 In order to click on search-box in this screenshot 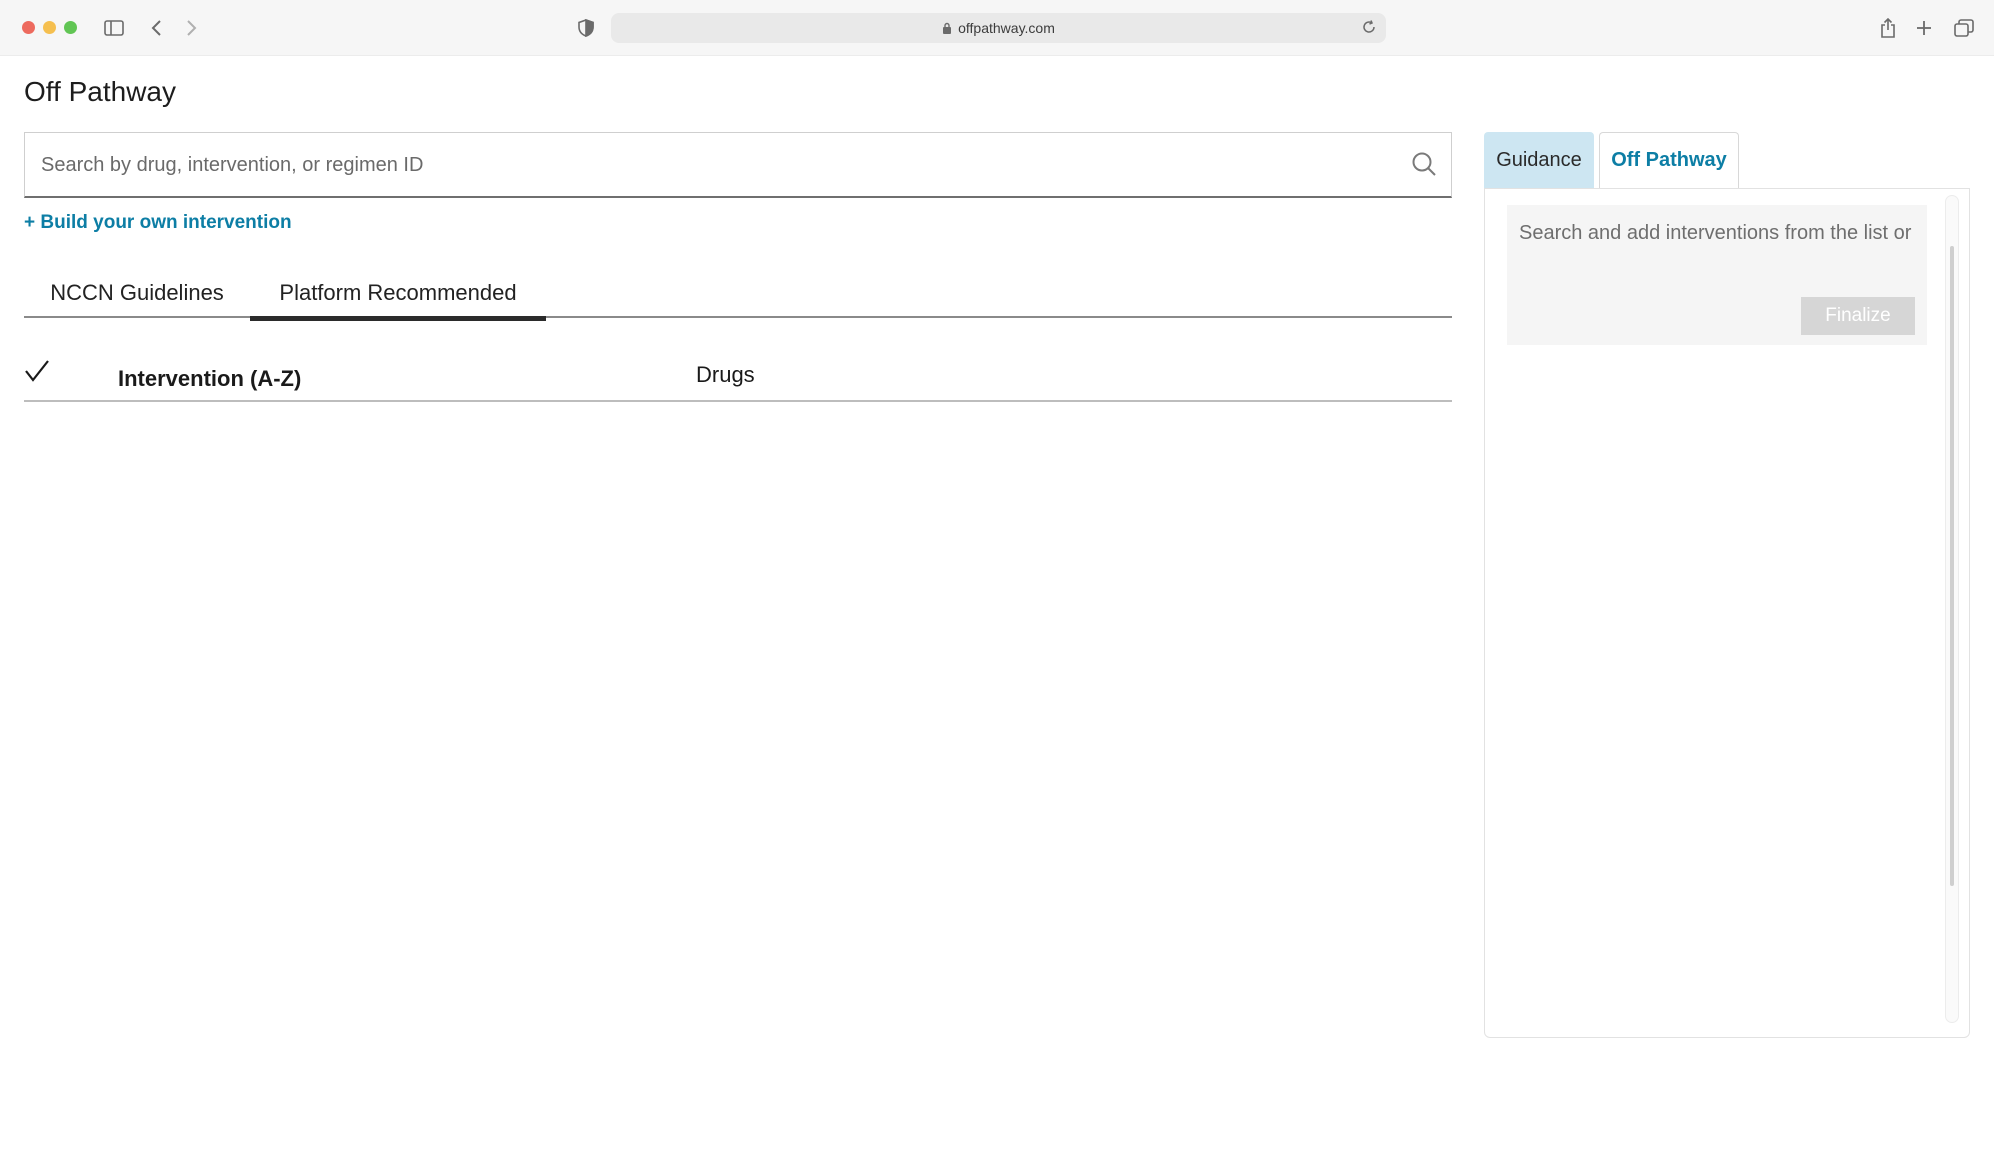, I will do `click(738, 165)`.